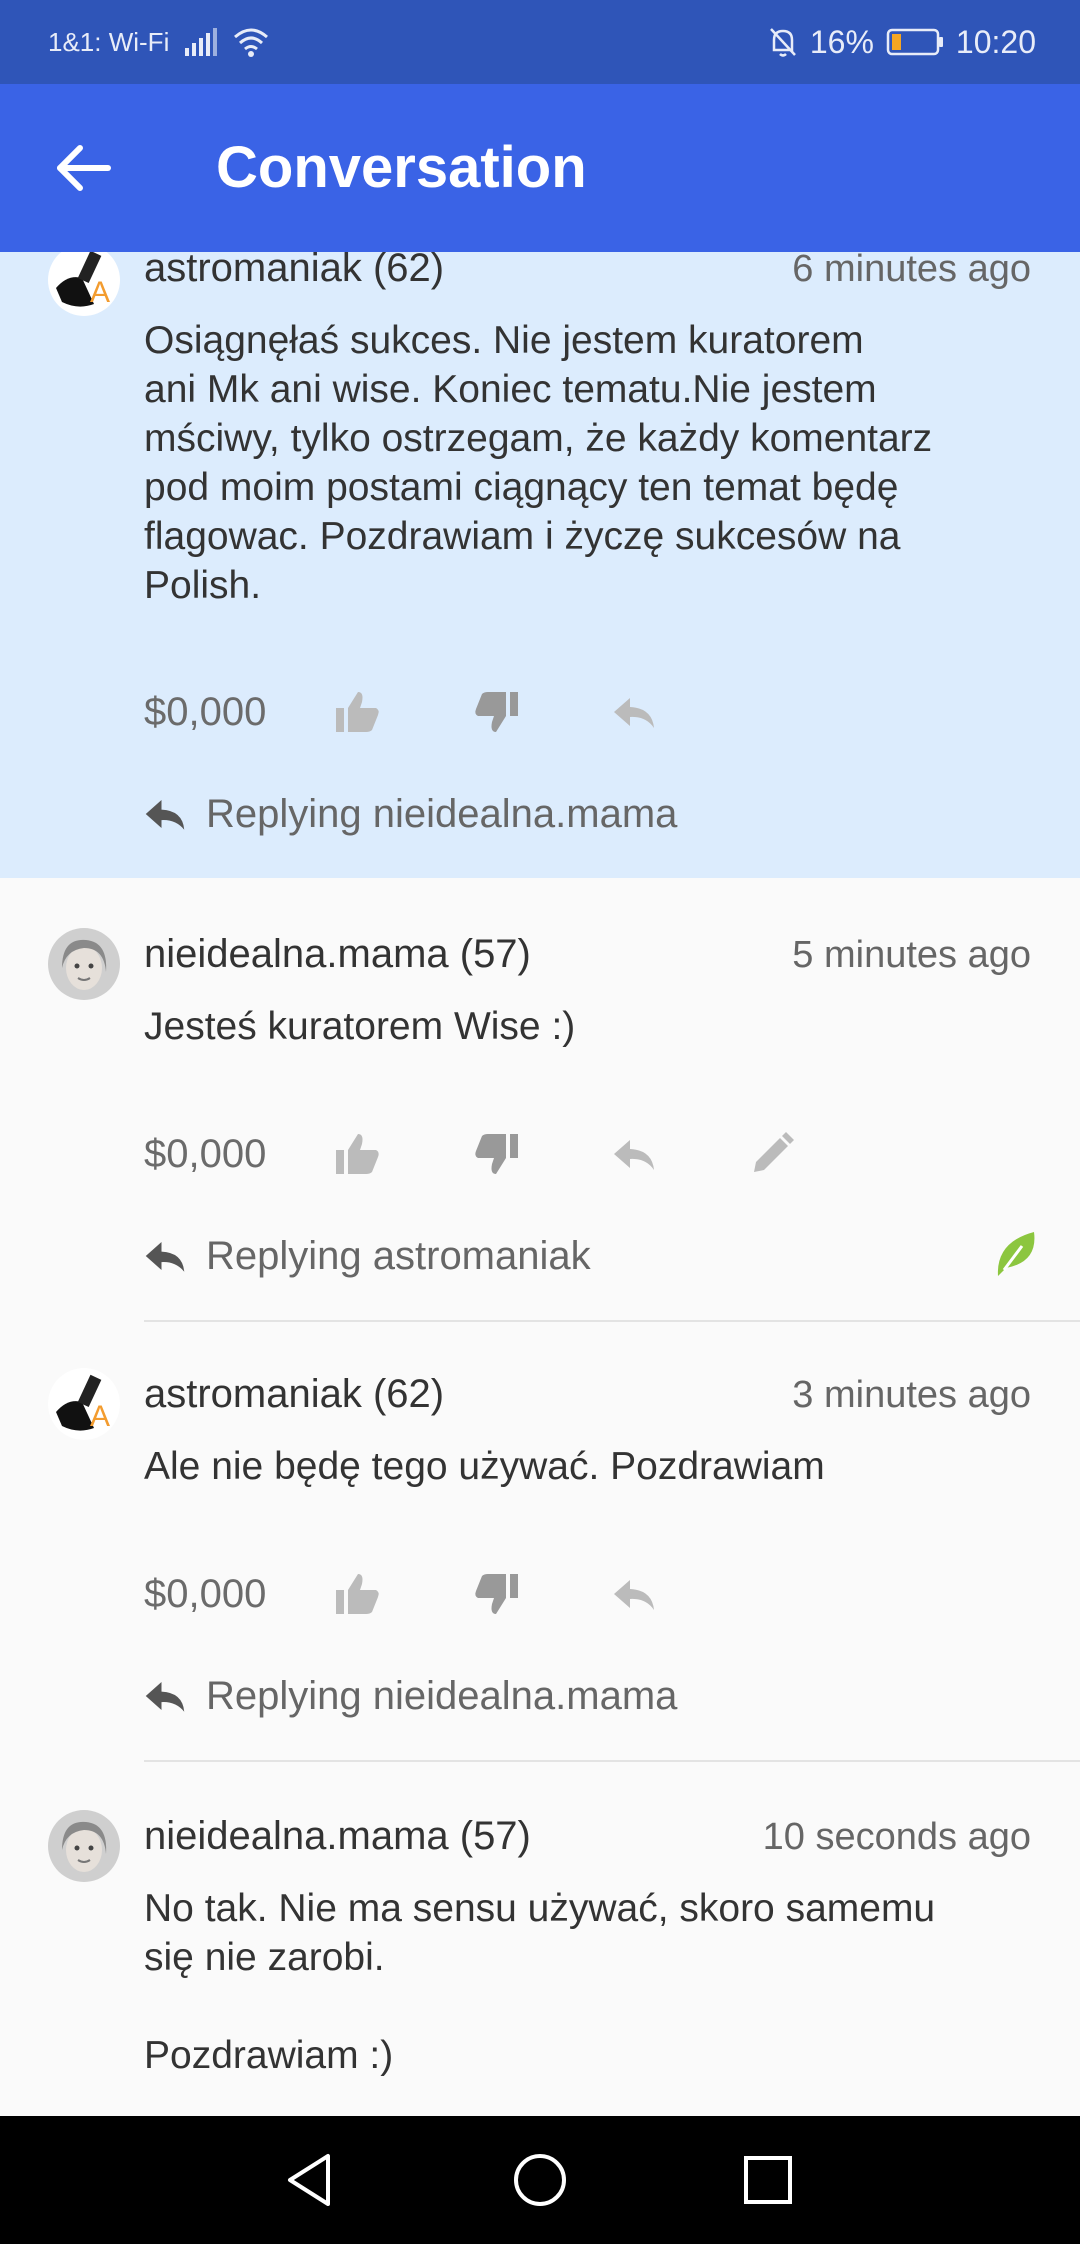 The width and height of the screenshot is (1080, 2244). Describe the element at coordinates (911, 955) in the screenshot. I see `comment-time: 5 minutes ago` at that location.